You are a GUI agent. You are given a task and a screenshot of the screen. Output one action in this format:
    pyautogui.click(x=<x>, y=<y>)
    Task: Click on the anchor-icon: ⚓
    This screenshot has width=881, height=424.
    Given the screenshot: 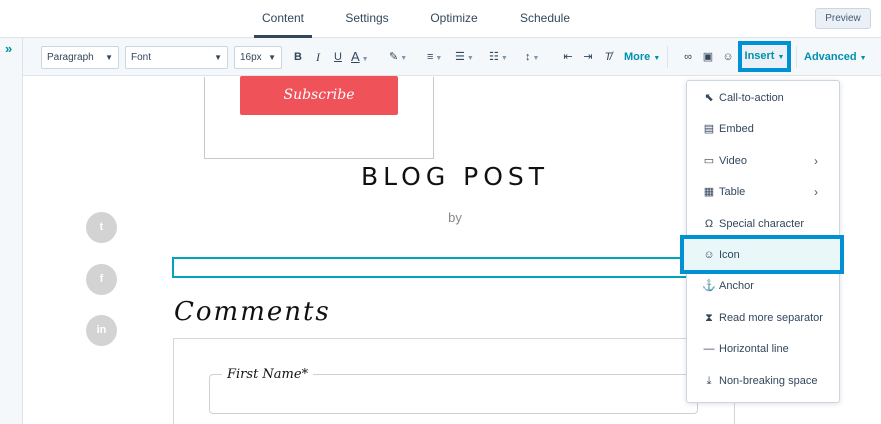 What is the action you would take?
    pyautogui.click(x=709, y=286)
    